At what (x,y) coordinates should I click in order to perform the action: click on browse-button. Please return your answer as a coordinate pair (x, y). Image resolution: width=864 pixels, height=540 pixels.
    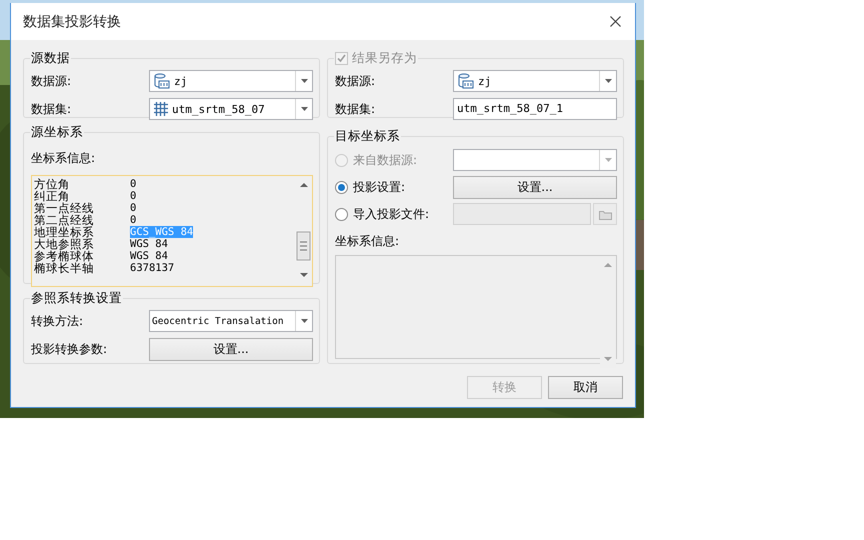
    Looking at the image, I should click on (605, 214).